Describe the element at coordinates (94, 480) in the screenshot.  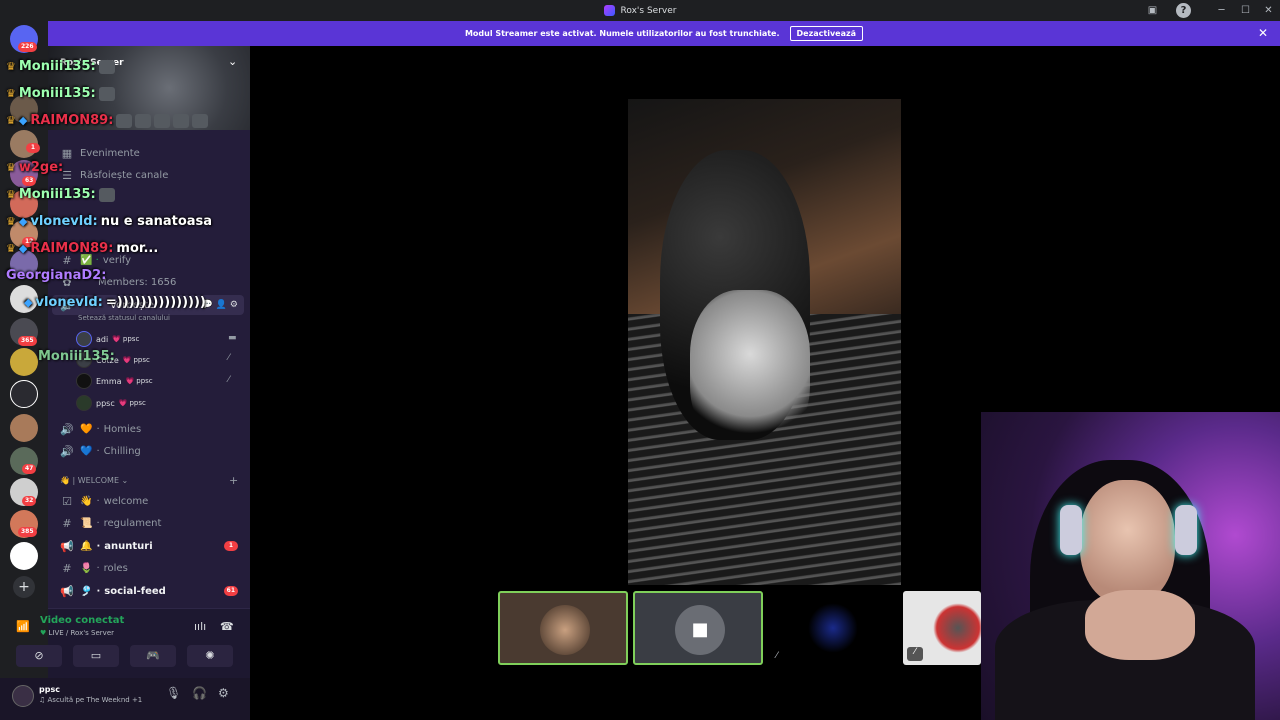
I see `category-welcome: 👋 | WELCOME ⌄` at that location.